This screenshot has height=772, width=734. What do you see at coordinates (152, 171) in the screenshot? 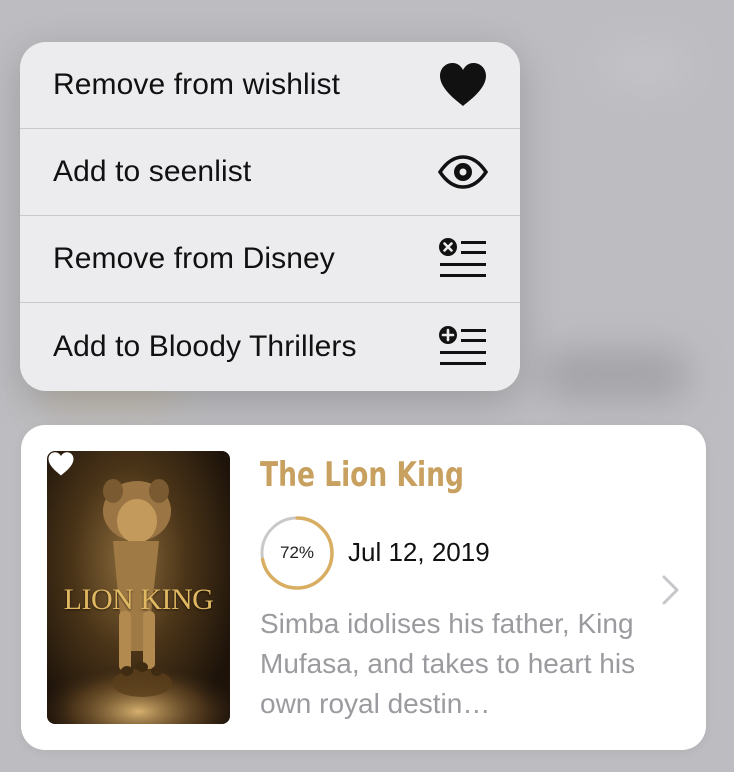
I see `menu-item-label: Add to seenlist` at bounding box center [152, 171].